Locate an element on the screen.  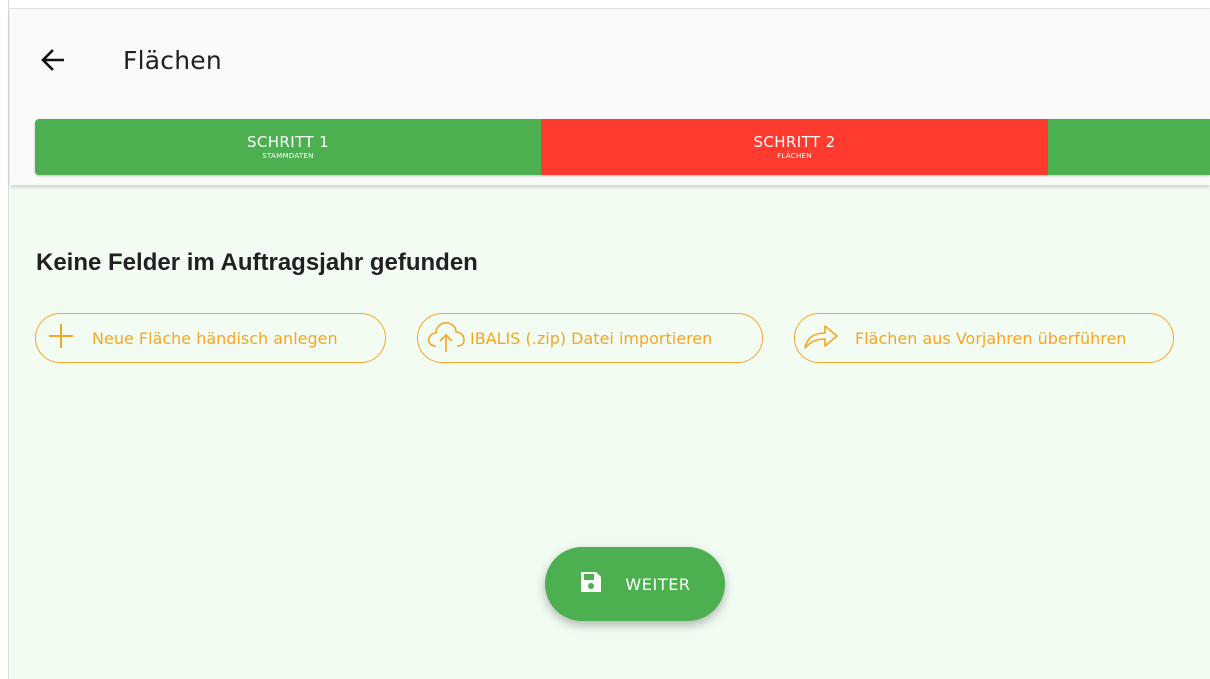
step-stammdaten: SCHRITT 1 STAMMDATEN is located at coordinates (288, 147).